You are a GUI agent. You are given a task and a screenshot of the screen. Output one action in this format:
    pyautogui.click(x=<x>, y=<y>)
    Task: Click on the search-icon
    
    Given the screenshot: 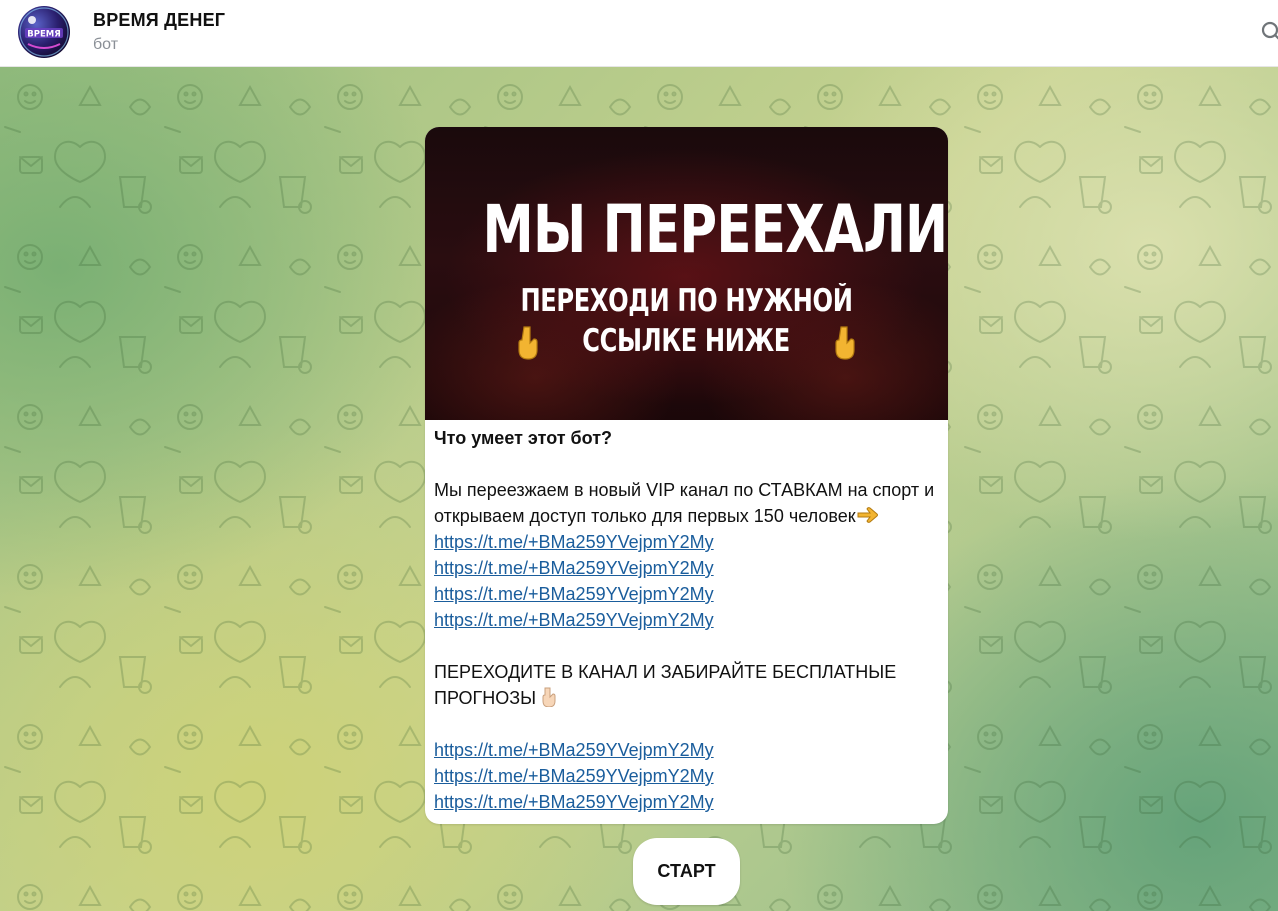 What is the action you would take?
    pyautogui.click(x=1269, y=30)
    